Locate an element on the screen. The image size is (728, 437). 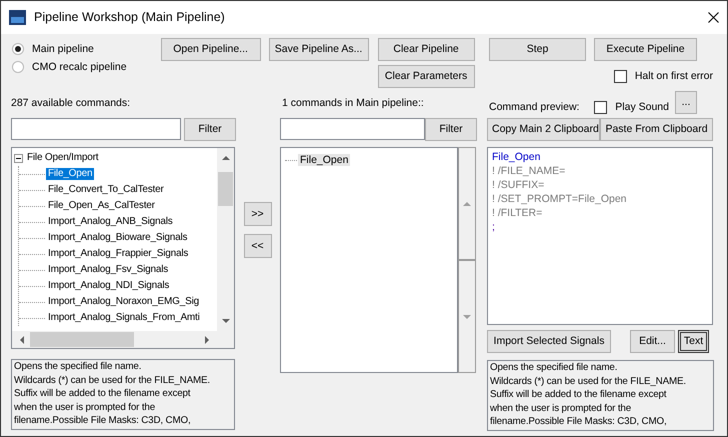
tree-item: Import_Analog_Noraxon_EMG_Sig is located at coordinates (123, 302).